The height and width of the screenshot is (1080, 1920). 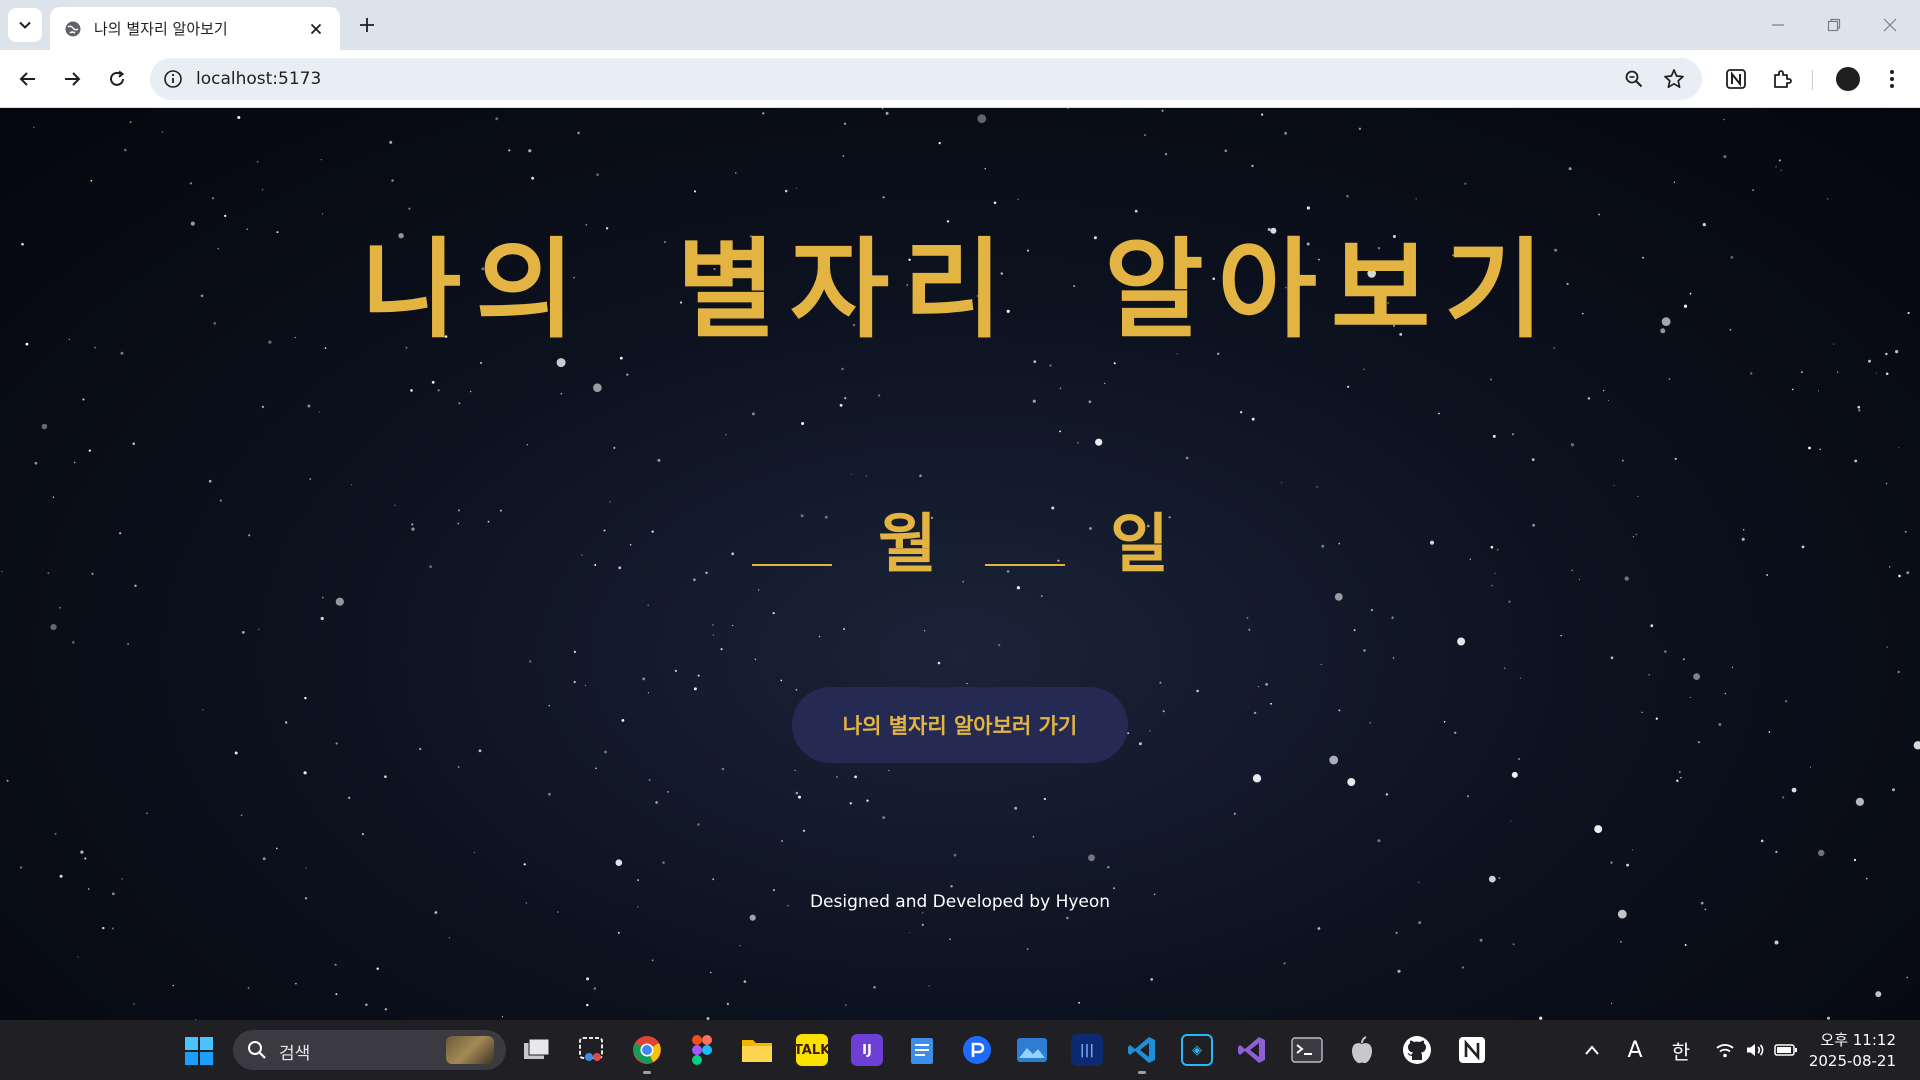 I want to click on browser-tab-active: 나의 별자리 알아보기, so click(x=195, y=28).